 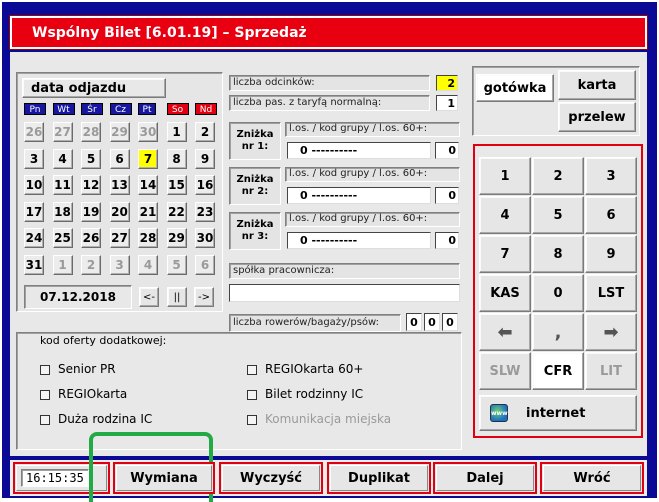 I want to click on calendar-day: 10, so click(x=34, y=185).